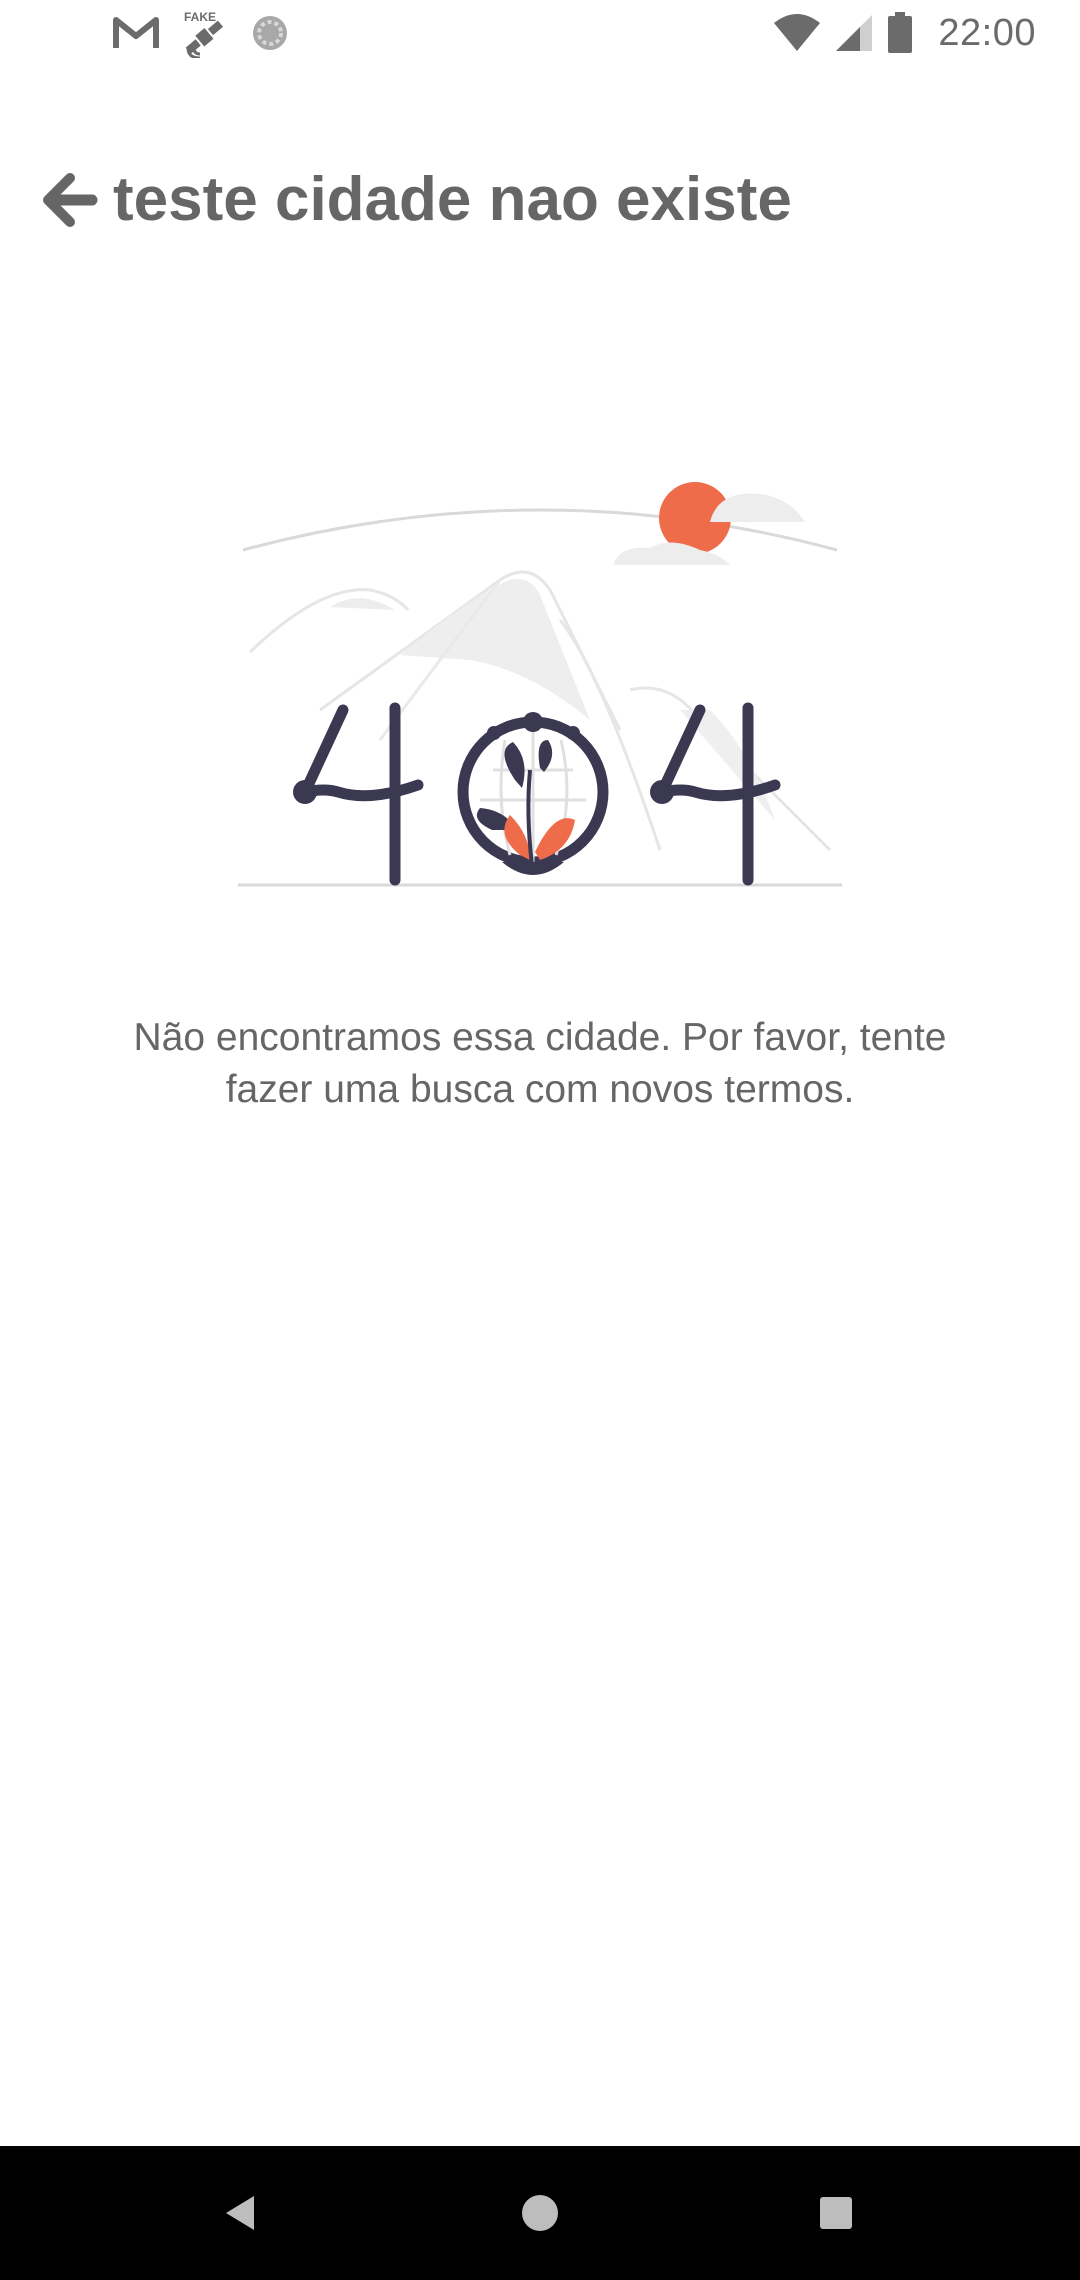 This screenshot has width=1080, height=2280. I want to click on app-bar: teste cidade nao existe, so click(540, 200).